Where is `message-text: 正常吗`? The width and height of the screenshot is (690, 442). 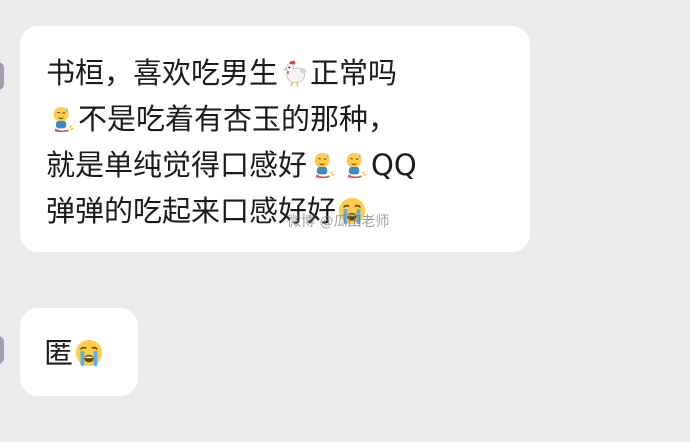
message-text: 正常吗 is located at coordinates (354, 73).